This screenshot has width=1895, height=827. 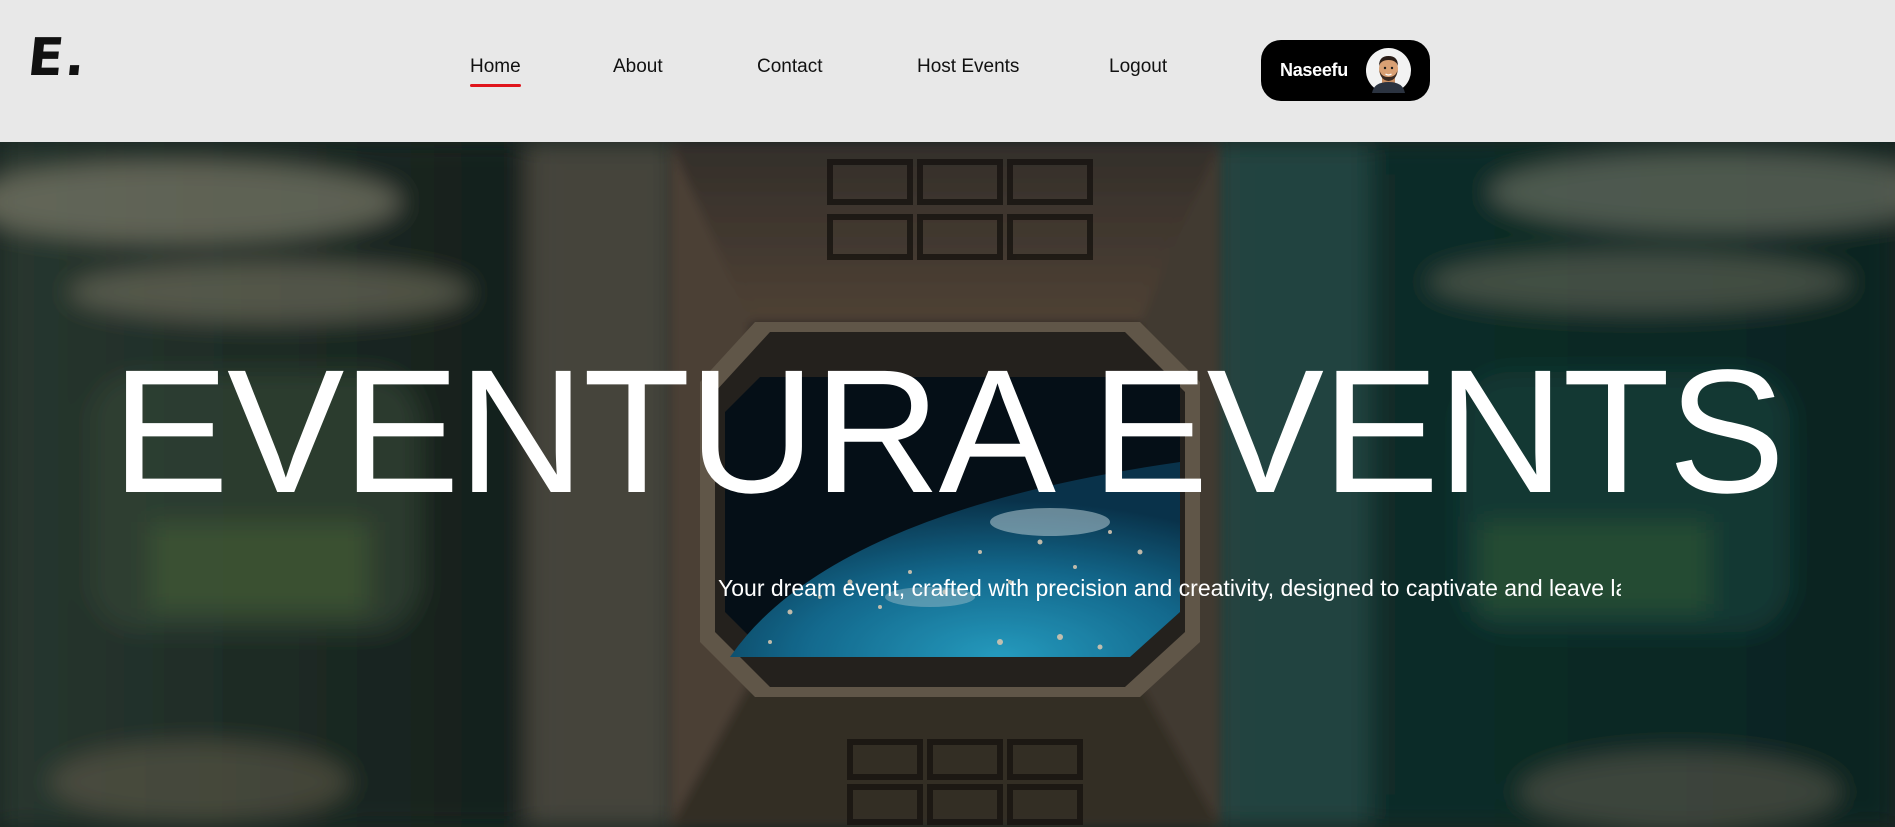 I want to click on nav-link-about: About, so click(x=638, y=67).